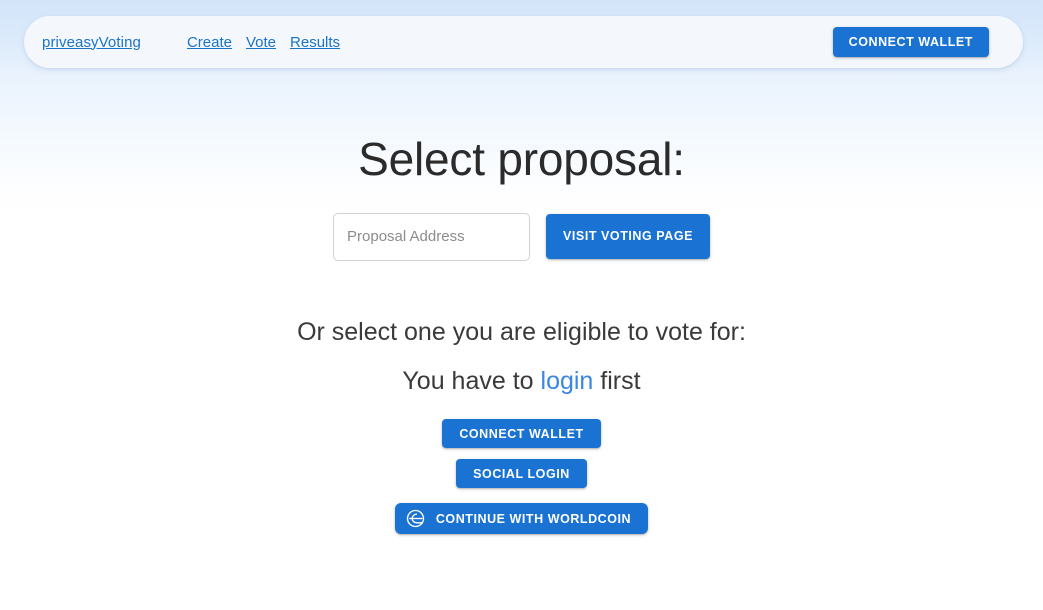 Image resolution: width=1043 pixels, height=610 pixels. What do you see at coordinates (315, 42) in the screenshot?
I see `nav-link-results: Results` at bounding box center [315, 42].